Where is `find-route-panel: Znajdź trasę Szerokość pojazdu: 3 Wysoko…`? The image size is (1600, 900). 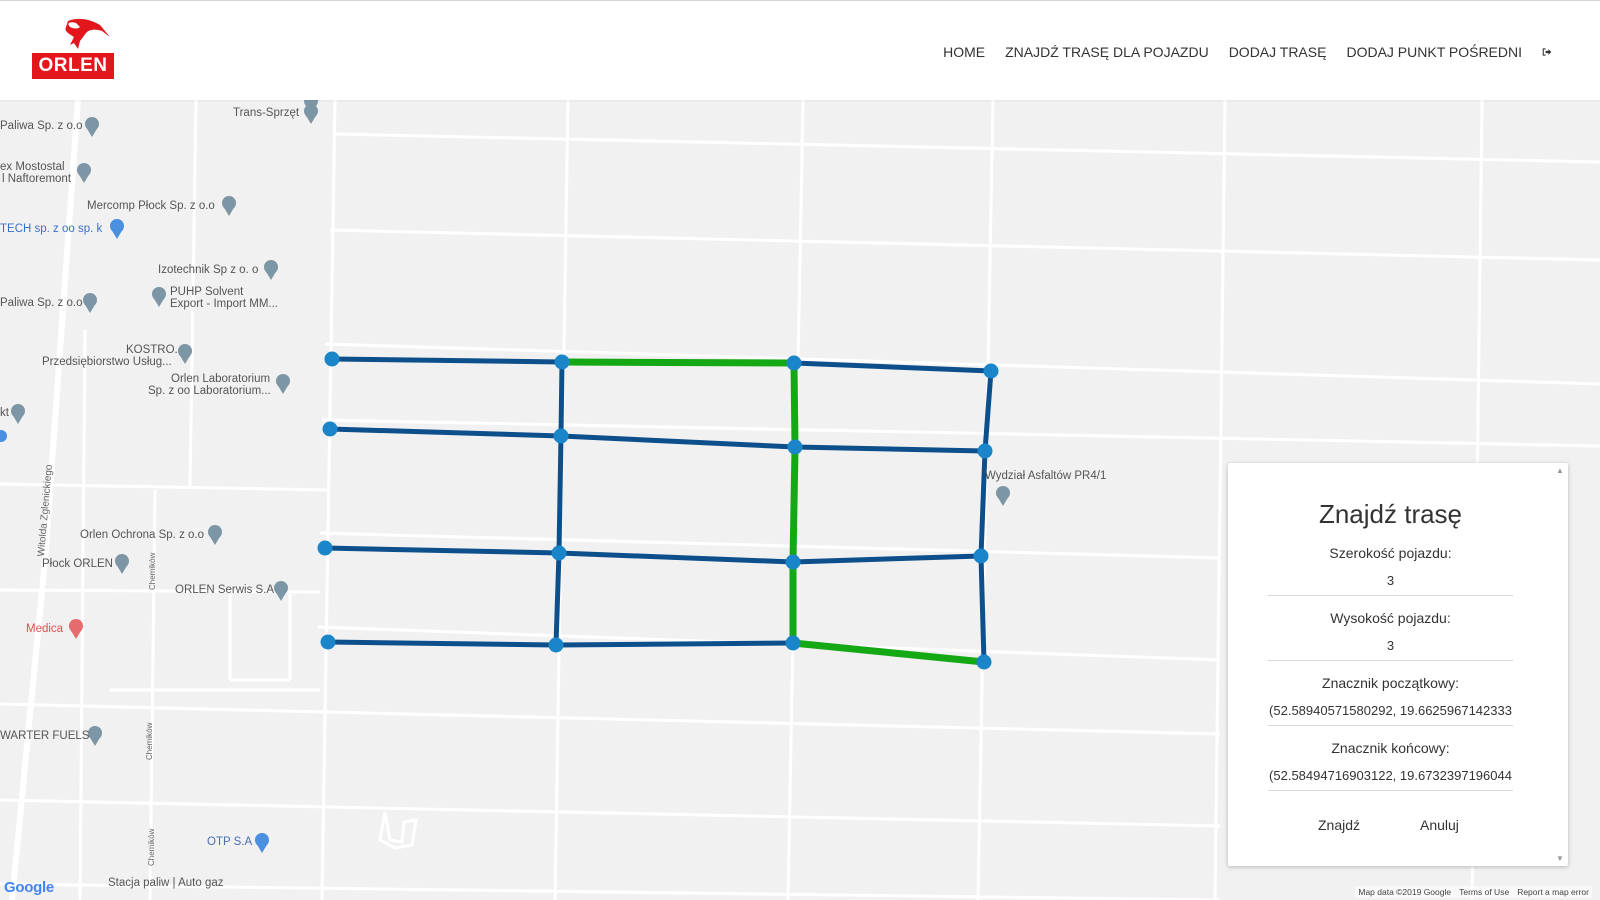 find-route-panel: Znajdź trasę Szerokość pojazdu: 3 Wysoko… is located at coordinates (1398, 664).